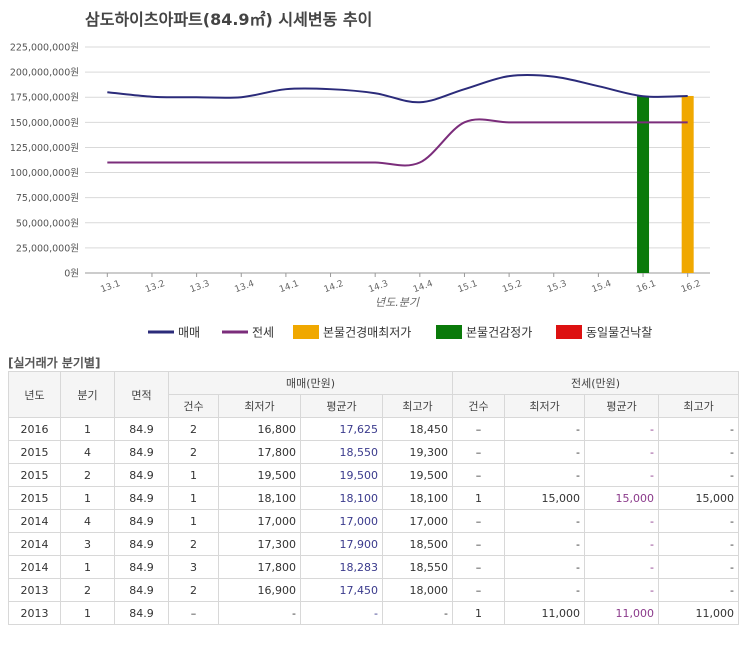  Describe the element at coordinates (263, 333) in the screenshot. I see `legend-label: 전세` at that location.